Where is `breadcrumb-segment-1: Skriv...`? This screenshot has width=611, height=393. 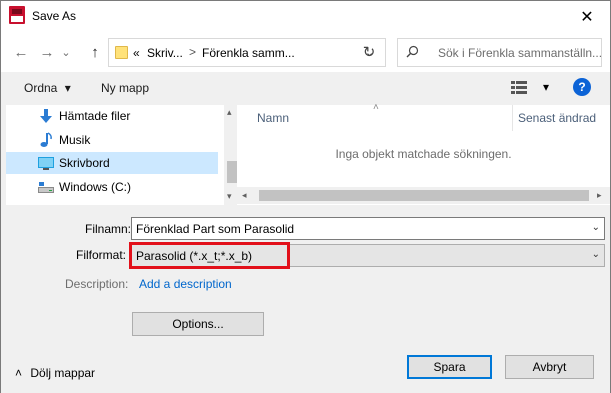 breadcrumb-segment-1: Skriv... is located at coordinates (165, 53).